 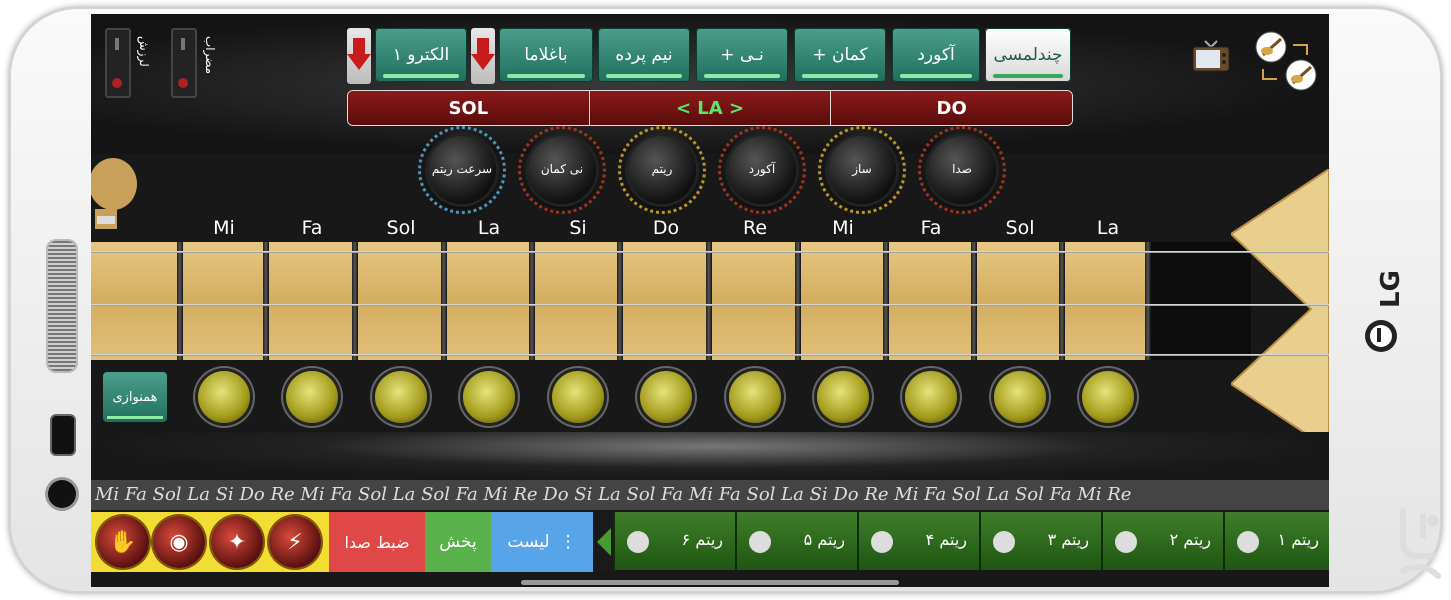 I want to click on tuning-la: < LA >, so click(x=710, y=108).